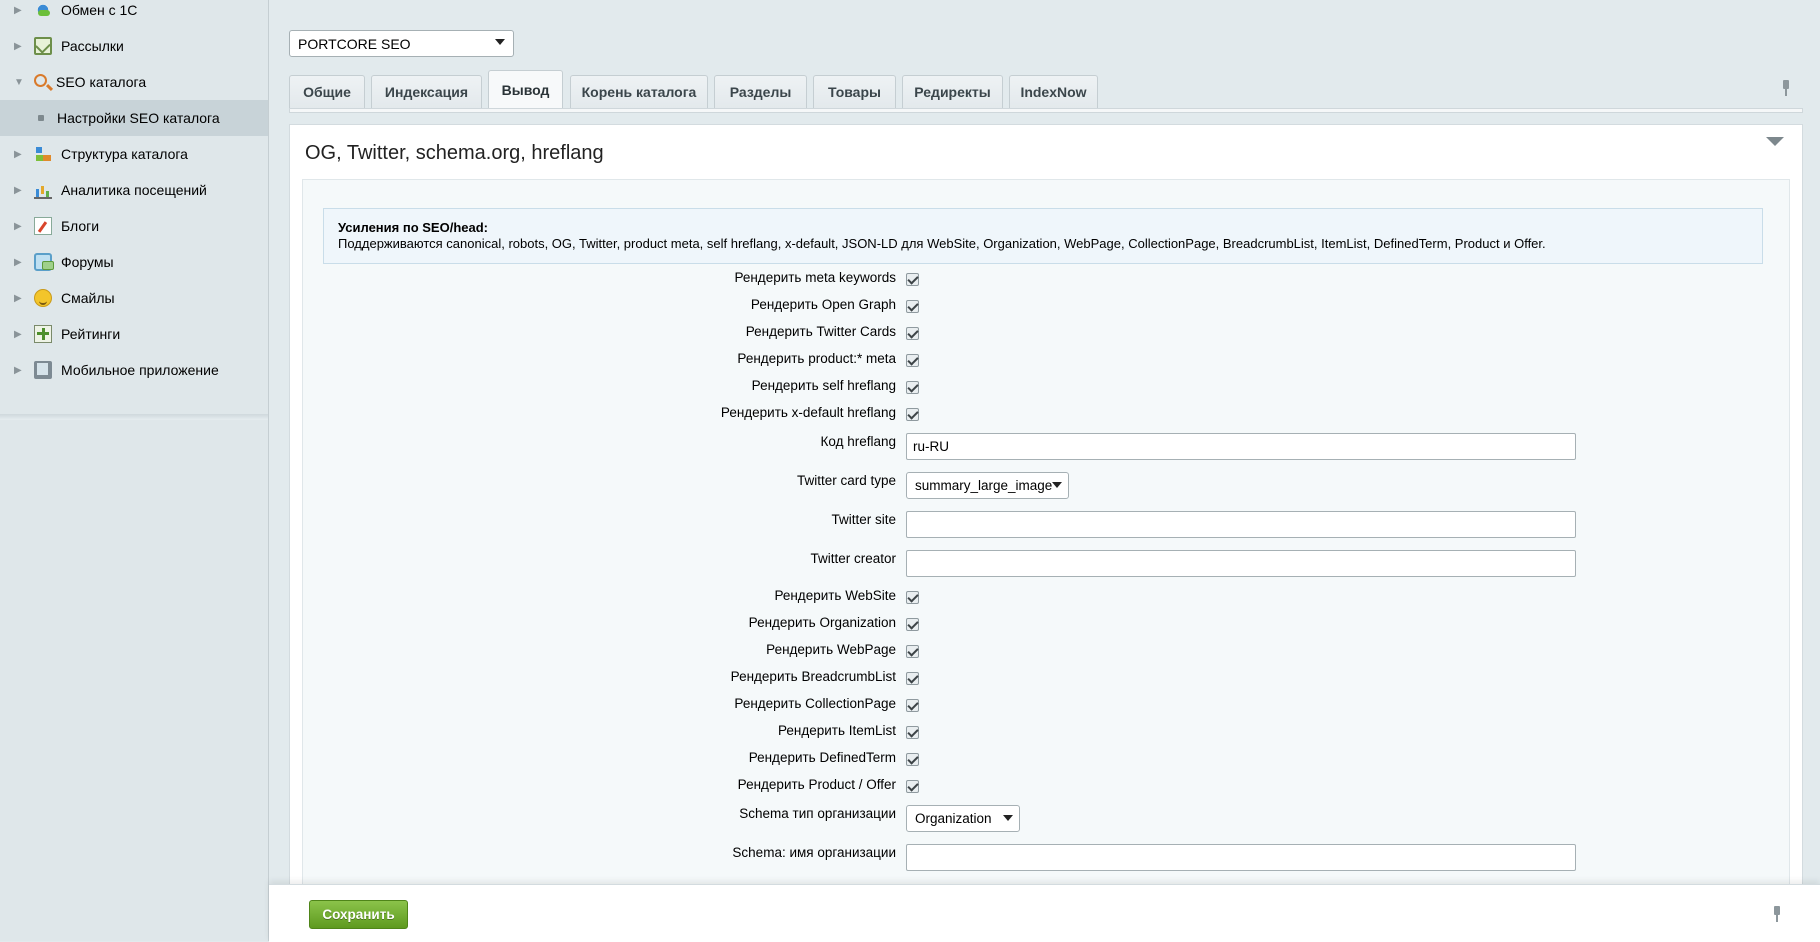 This screenshot has width=1820, height=942. Describe the element at coordinates (1241, 563) in the screenshot. I see `twitter-creator-input` at that location.